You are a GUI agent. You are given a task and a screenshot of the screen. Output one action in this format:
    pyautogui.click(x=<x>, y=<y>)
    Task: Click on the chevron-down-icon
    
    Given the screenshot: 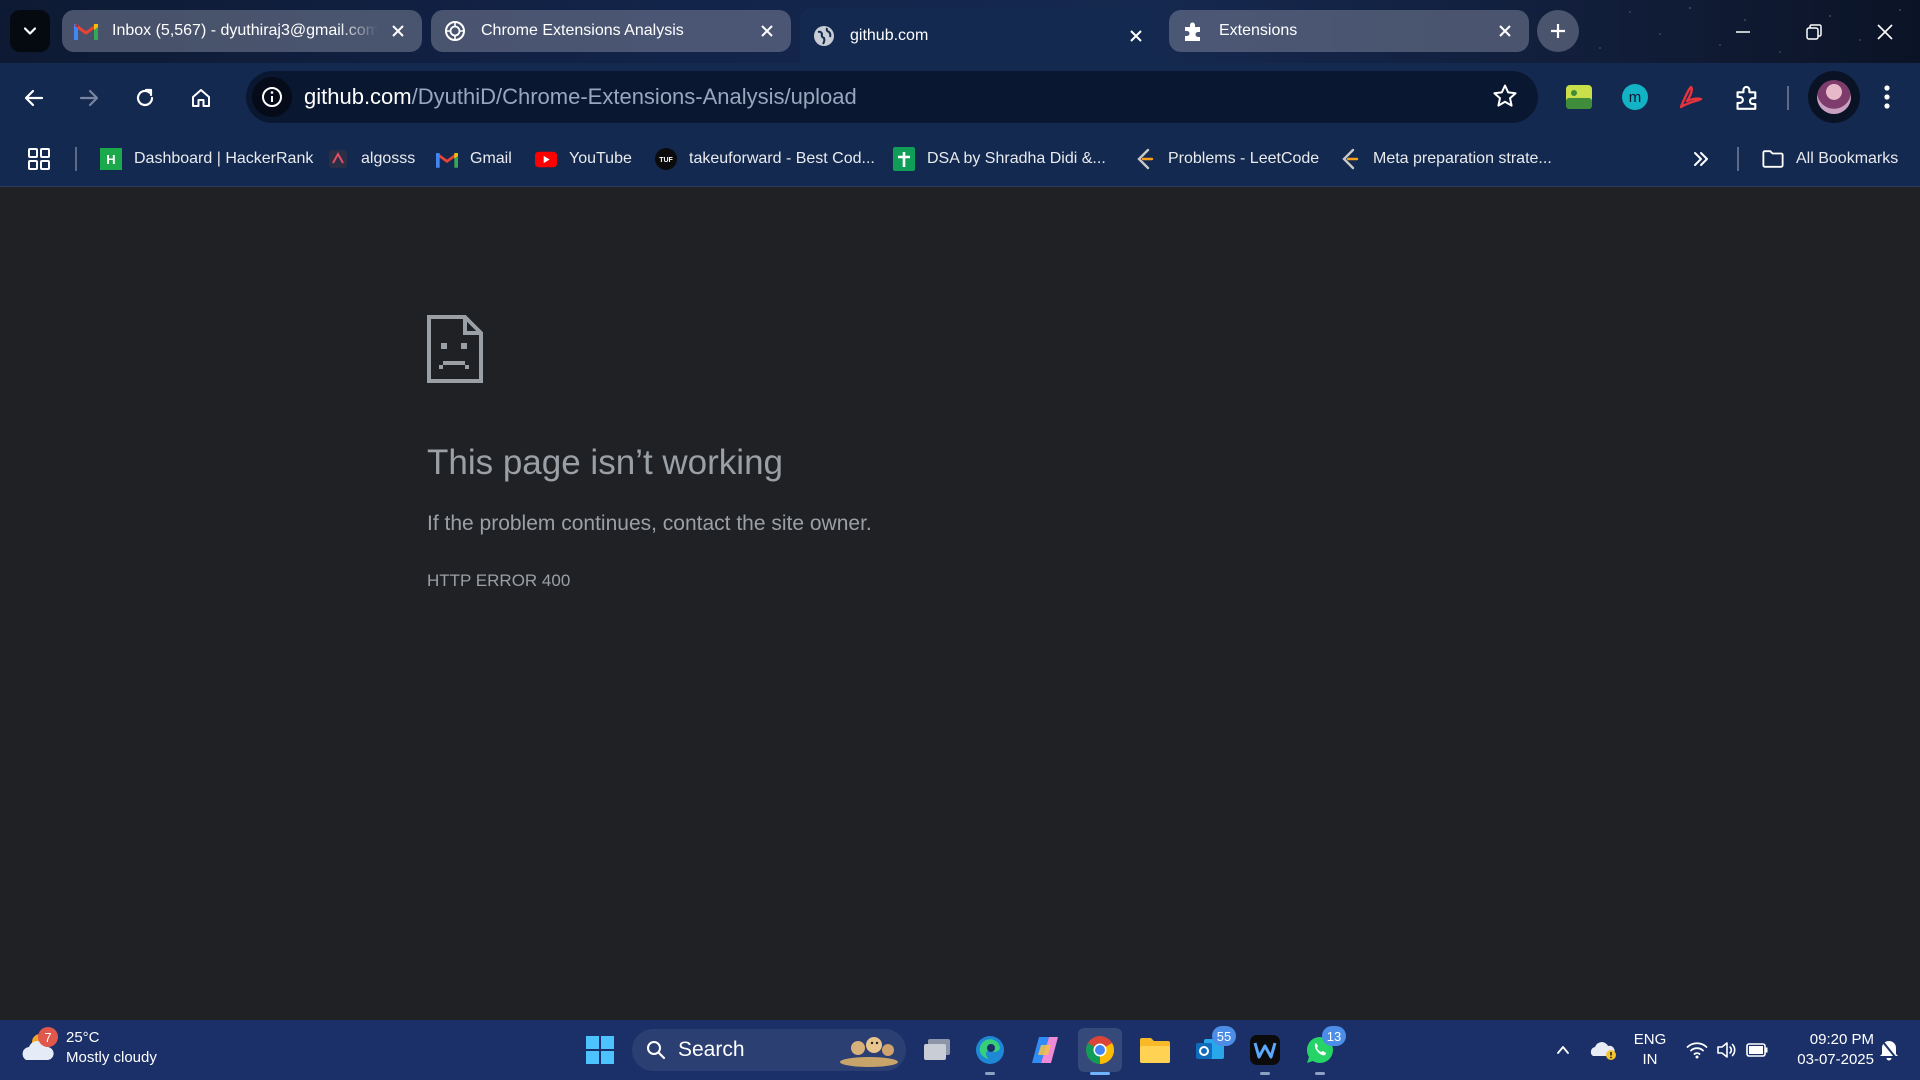 What is the action you would take?
    pyautogui.click(x=30, y=31)
    